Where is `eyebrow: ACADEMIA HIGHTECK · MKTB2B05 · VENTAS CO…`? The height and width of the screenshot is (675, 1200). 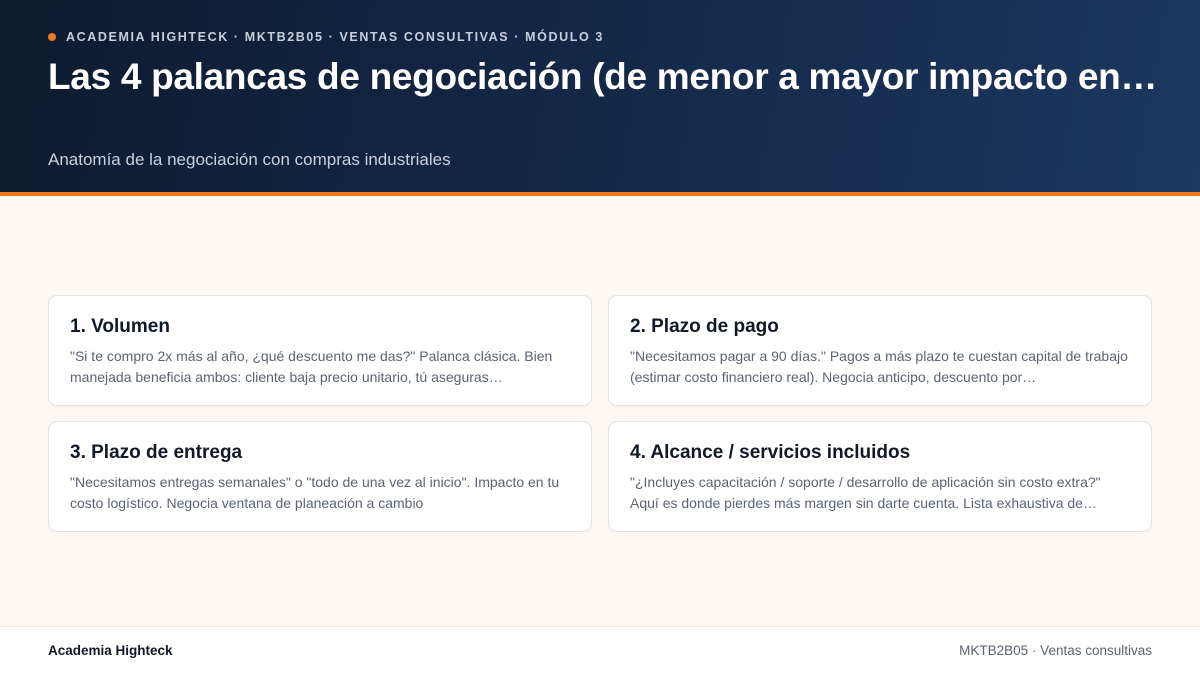 eyebrow: ACADEMIA HIGHTECK · MKTB2B05 · VENTAS CO… is located at coordinates (326, 37).